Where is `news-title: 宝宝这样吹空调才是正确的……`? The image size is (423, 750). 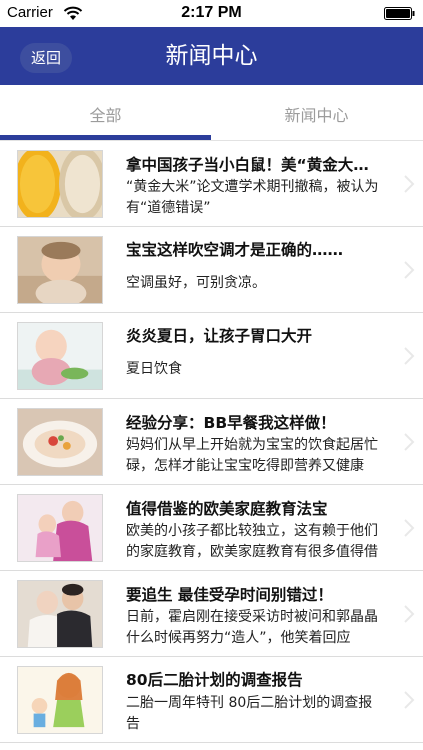 news-title: 宝宝这样吹空调才是正确的…… is located at coordinates (235, 250).